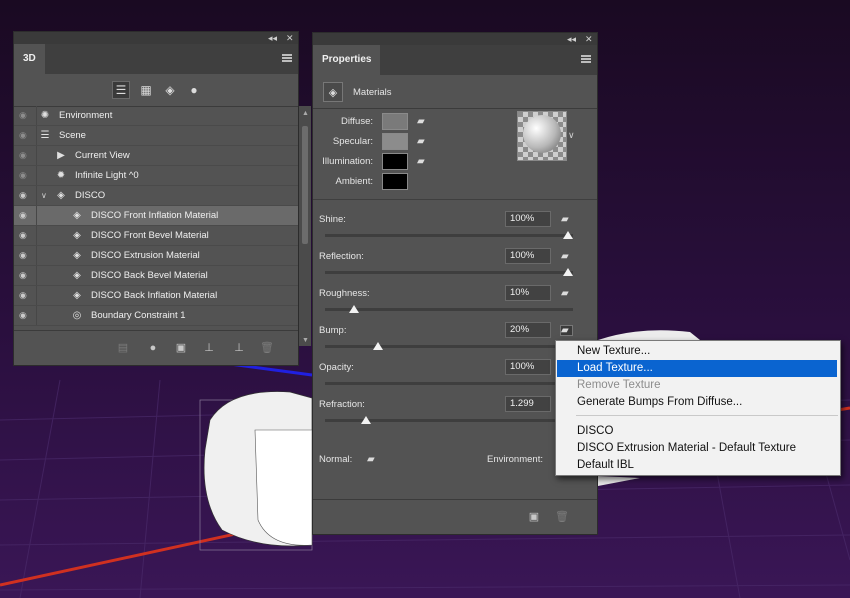 Image resolution: width=850 pixels, height=598 pixels. What do you see at coordinates (542, 136) in the screenshot?
I see `material-preview` at bounding box center [542, 136].